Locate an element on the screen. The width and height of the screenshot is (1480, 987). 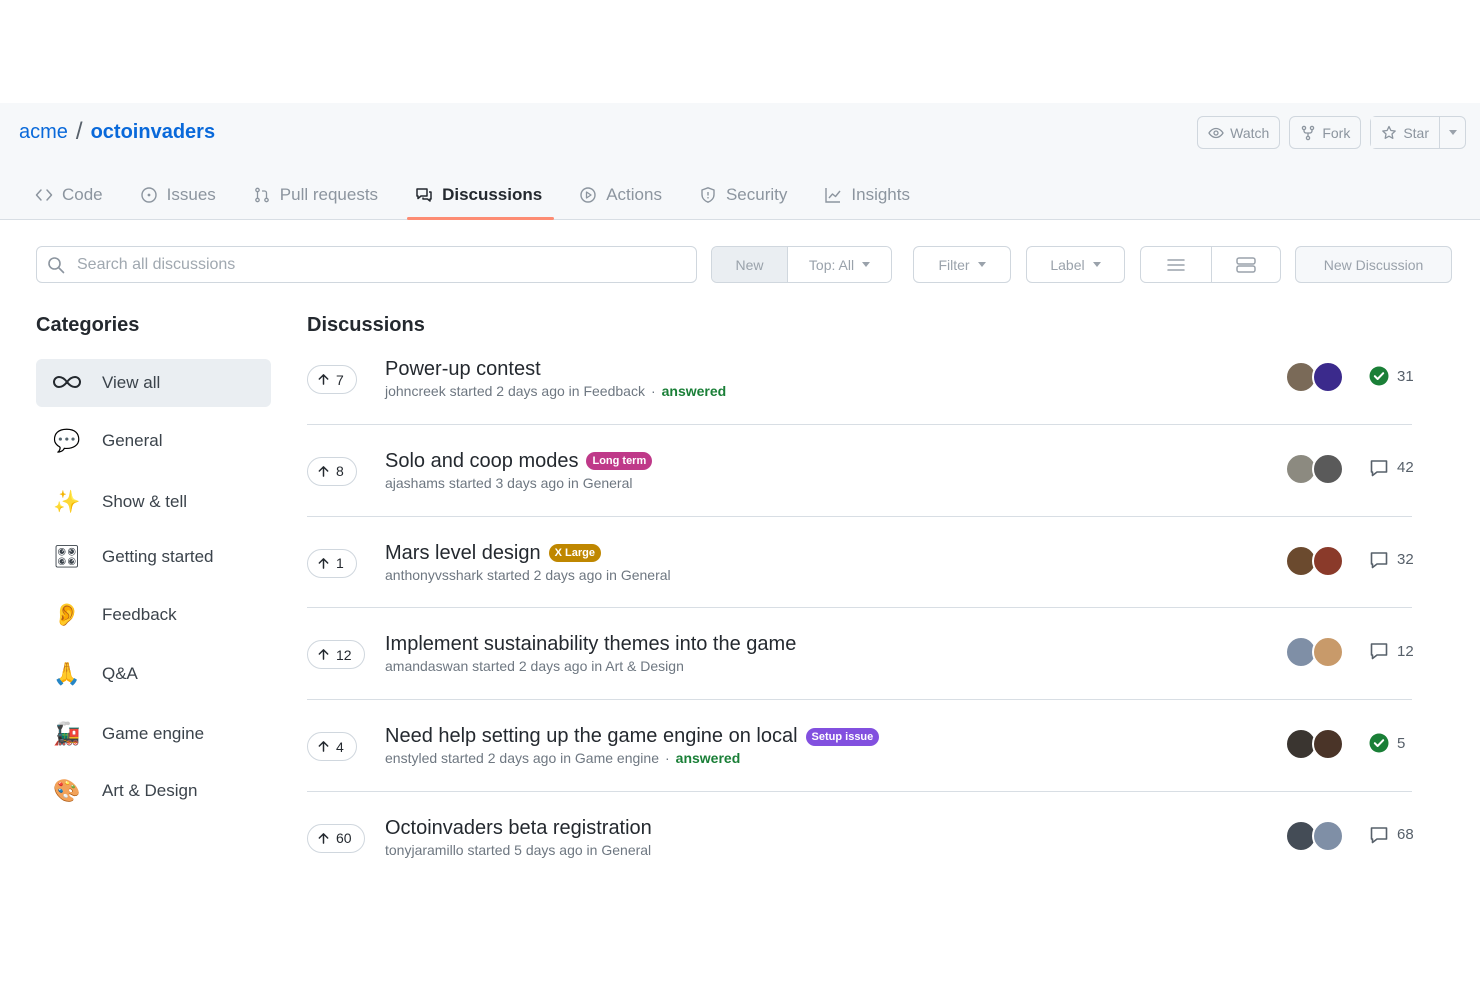
folded-hands-icon: 🙏 is located at coordinates (67, 673).